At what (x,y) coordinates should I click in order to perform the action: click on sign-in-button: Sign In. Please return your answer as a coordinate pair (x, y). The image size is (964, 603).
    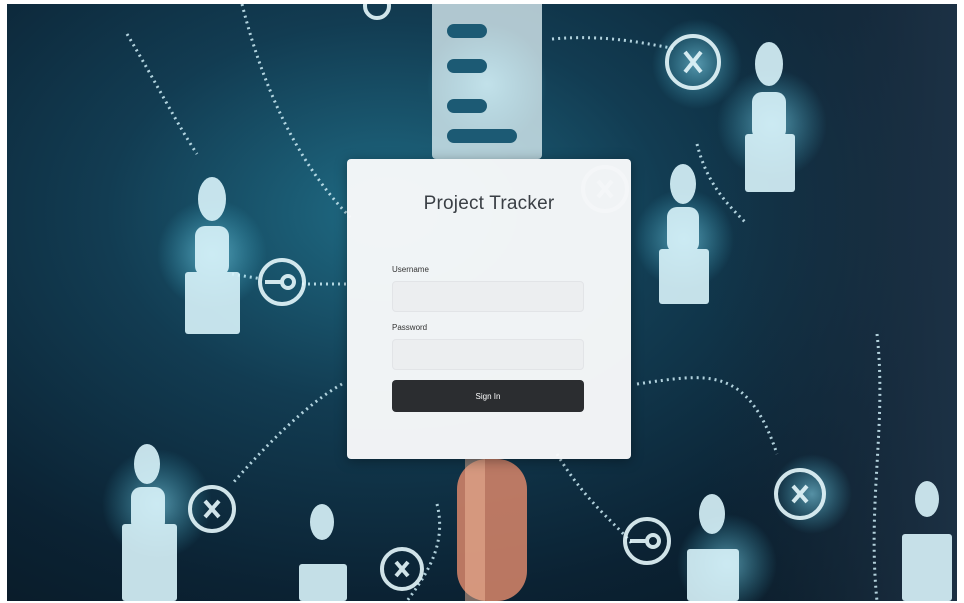
    Looking at the image, I should click on (488, 396).